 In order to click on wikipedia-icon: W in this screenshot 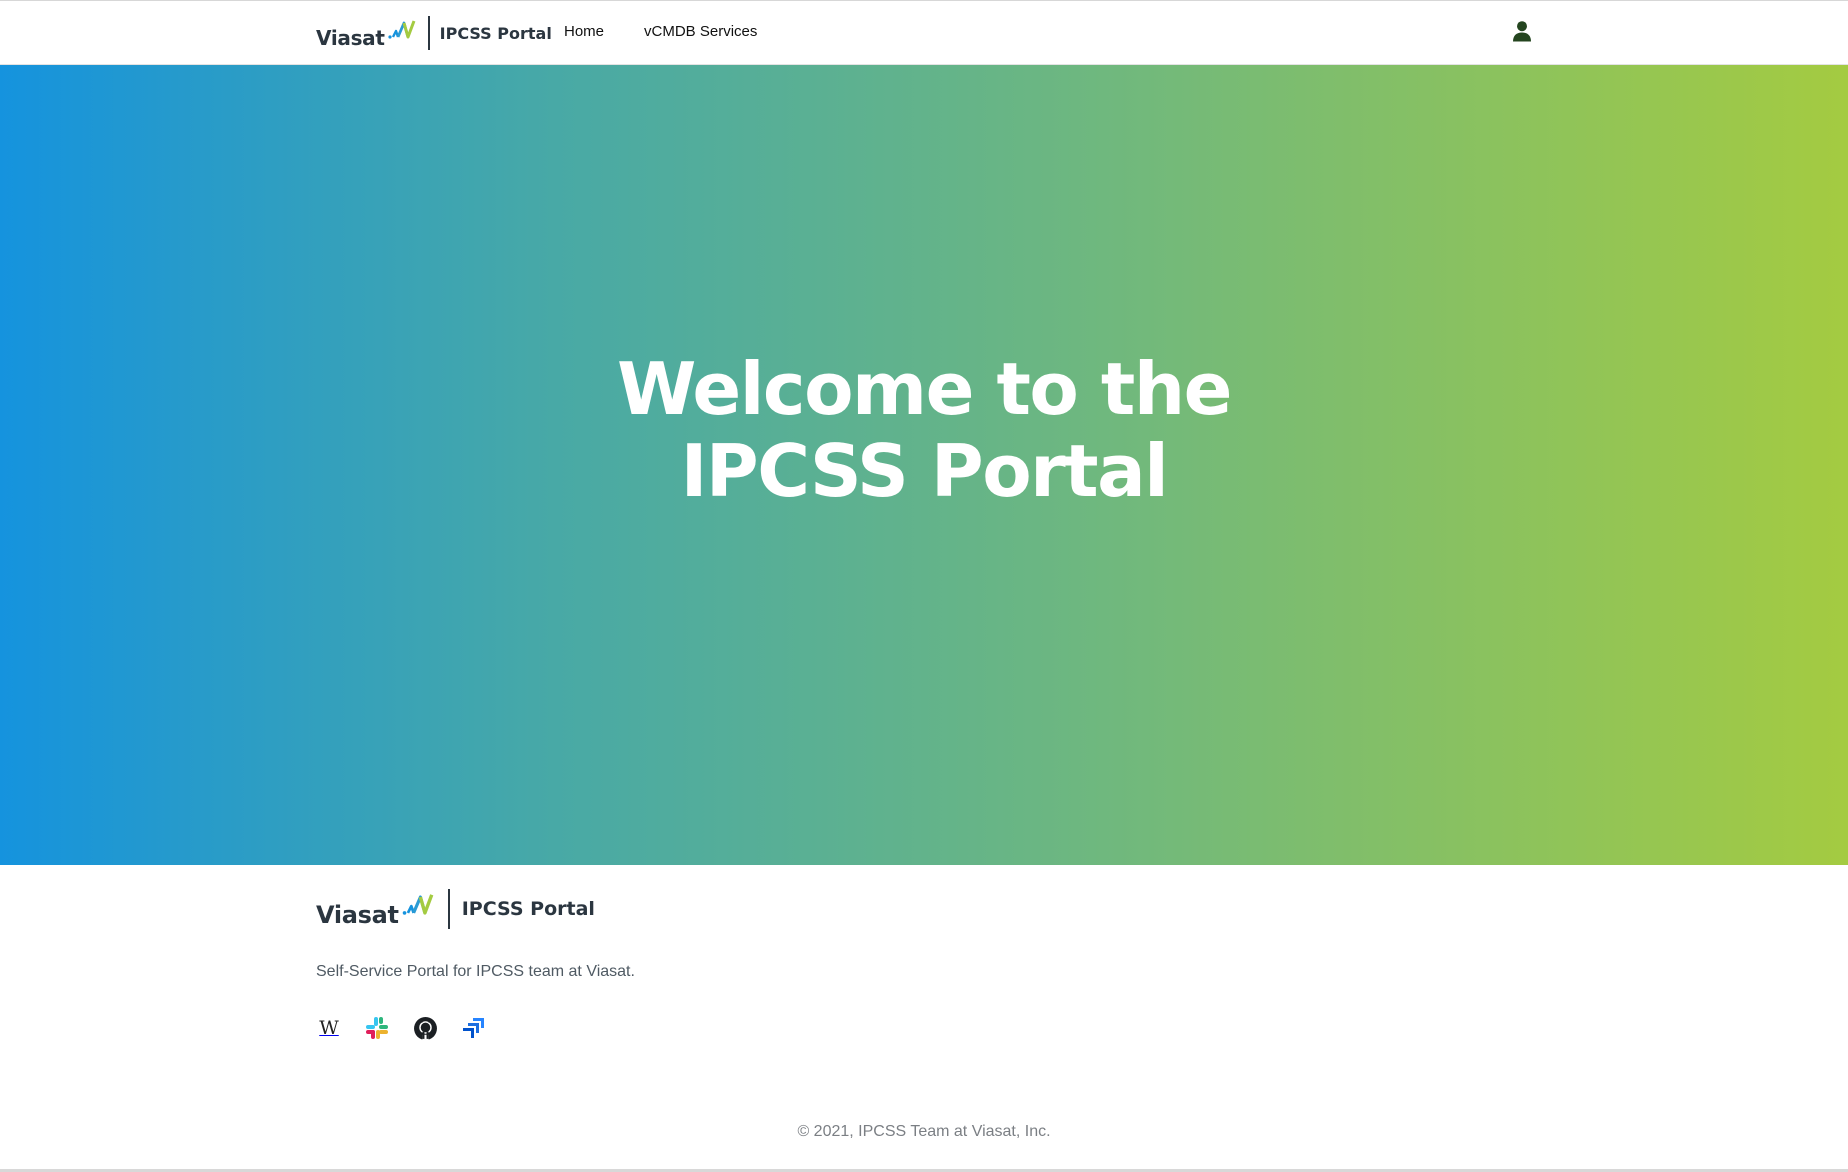, I will do `click(329, 1028)`.